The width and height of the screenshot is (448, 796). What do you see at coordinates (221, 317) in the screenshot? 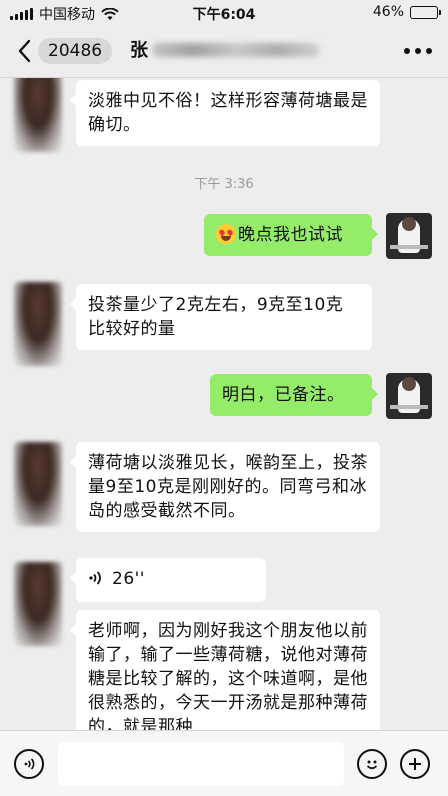
I see `message-bubble: 投茶量少了2克左右，9克至10克比较好的量` at bounding box center [221, 317].